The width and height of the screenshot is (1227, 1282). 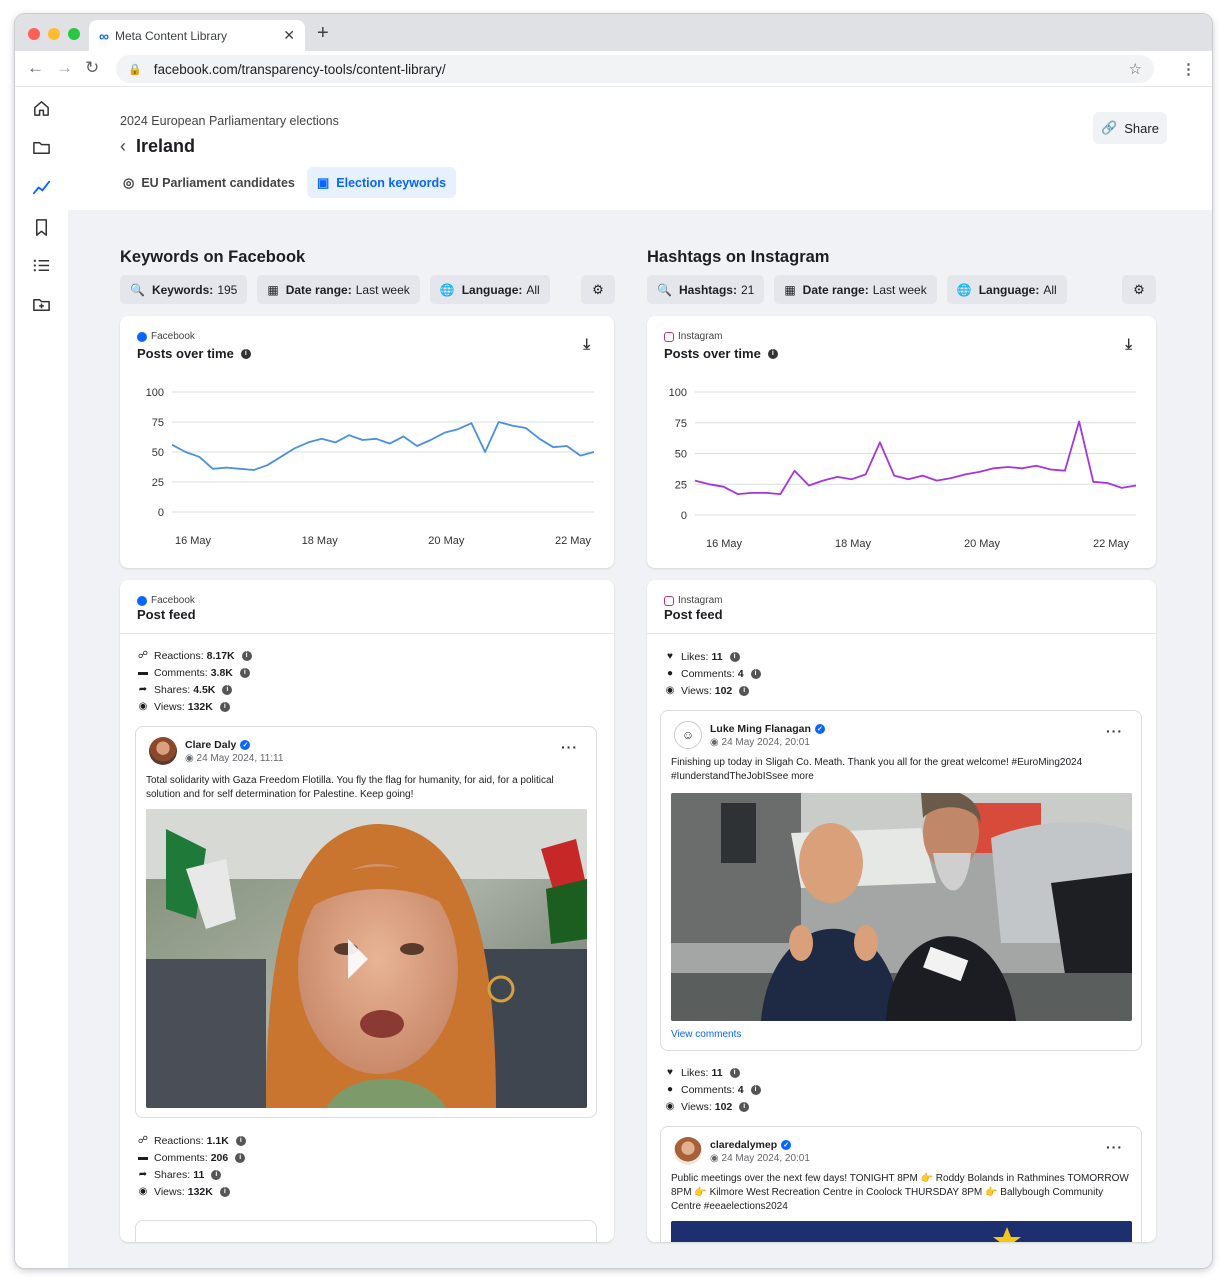 What do you see at coordinates (41, 304) in the screenshot?
I see `add-folder-icon` at bounding box center [41, 304].